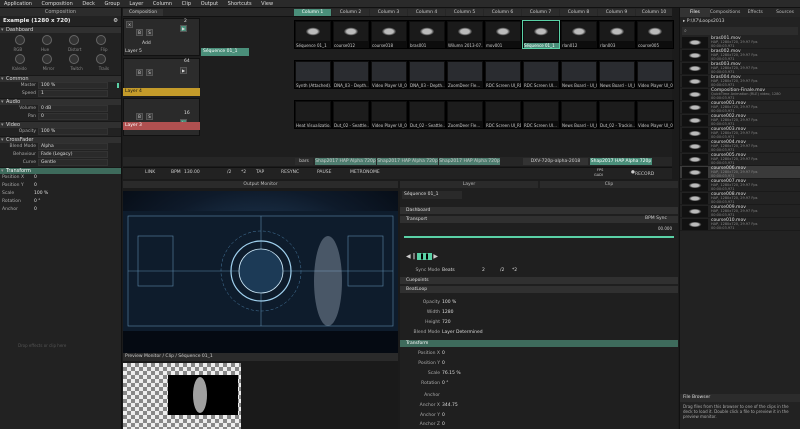 The width and height of the screenshot is (800, 429). What do you see at coordinates (446, 323) in the screenshot?
I see `height-value: 720` at bounding box center [446, 323].